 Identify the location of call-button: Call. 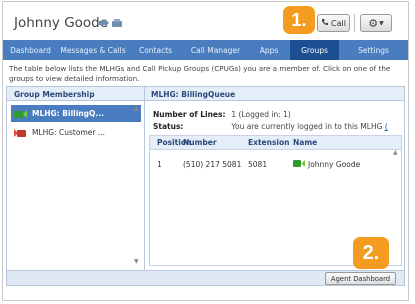
(333, 23).